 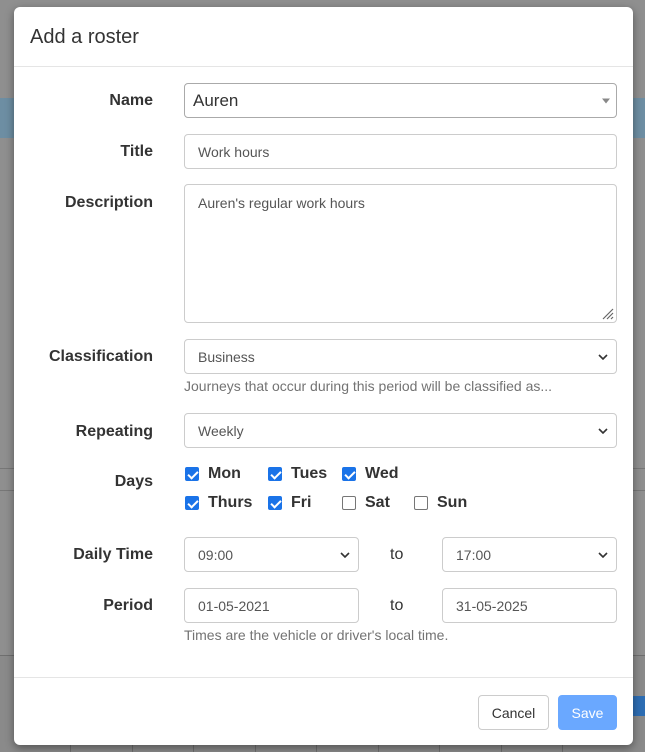 I want to click on period-end-input: 31-05-2025, so click(x=529, y=605).